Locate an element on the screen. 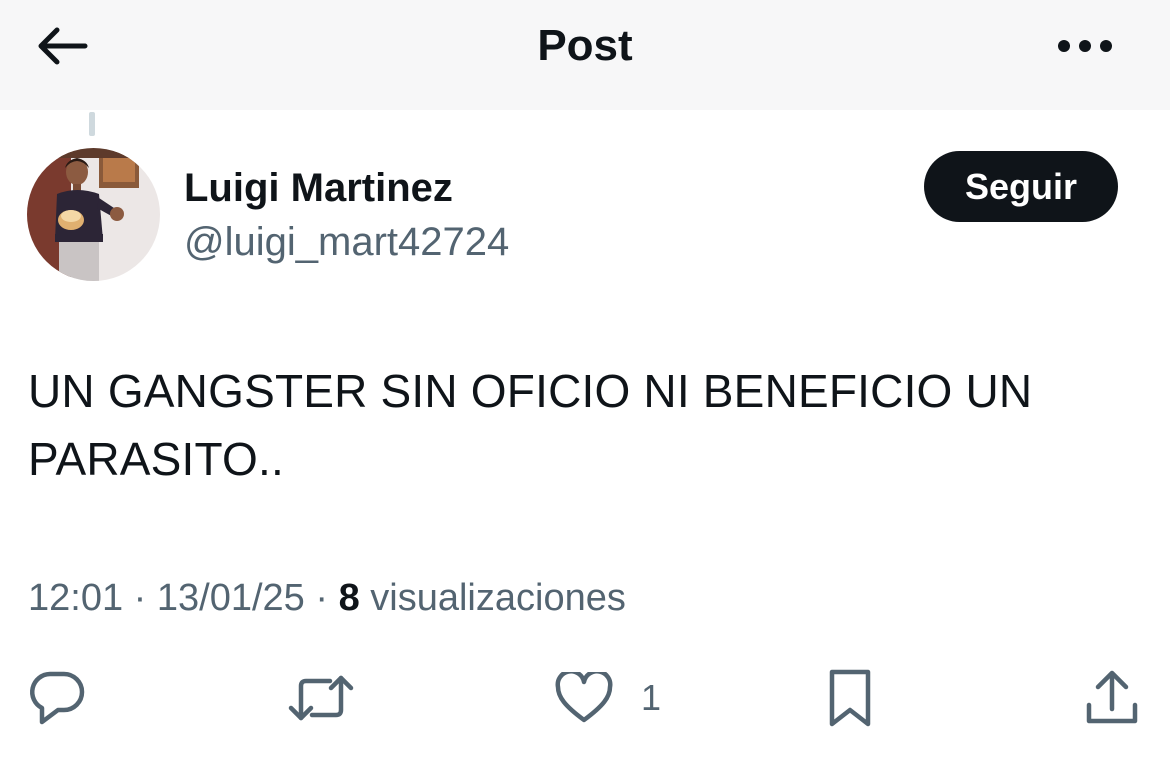  more-options-button is located at coordinates (1085, 46).